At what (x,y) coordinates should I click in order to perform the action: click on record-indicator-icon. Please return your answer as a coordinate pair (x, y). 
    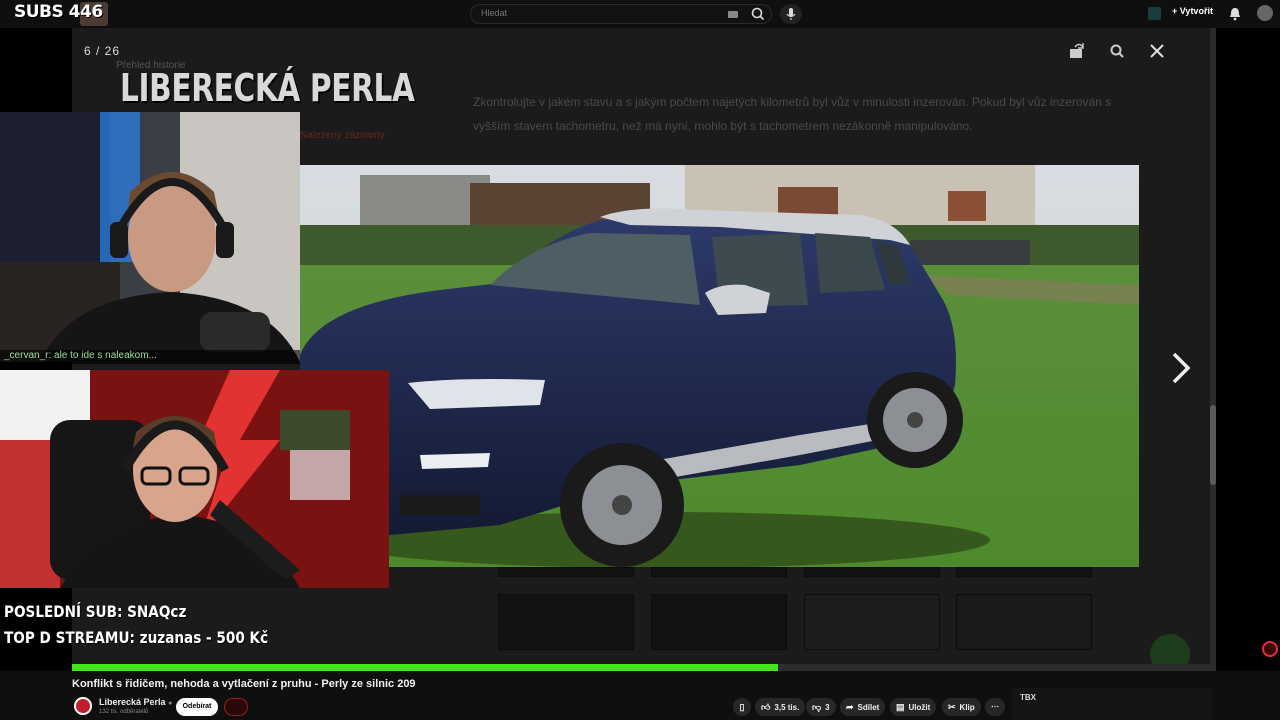
    Looking at the image, I should click on (1270, 649).